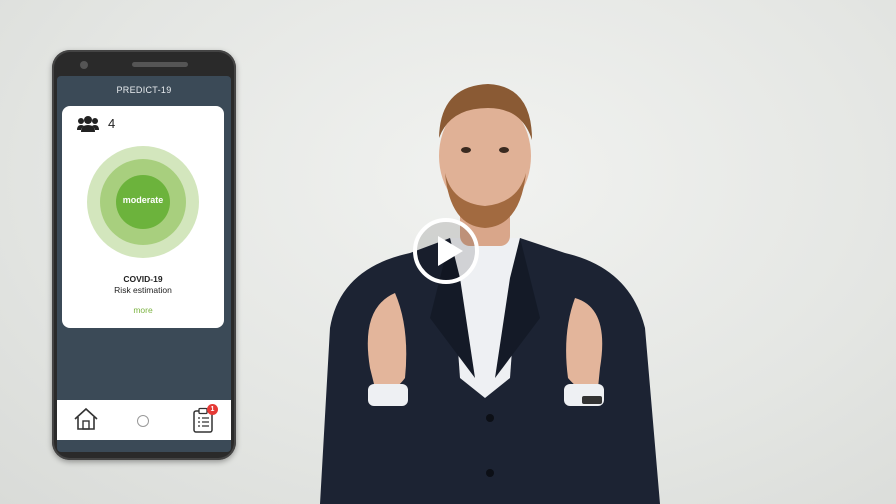 The height and width of the screenshot is (504, 896). Describe the element at coordinates (160, 64) in the screenshot. I see `phone-speaker` at that location.